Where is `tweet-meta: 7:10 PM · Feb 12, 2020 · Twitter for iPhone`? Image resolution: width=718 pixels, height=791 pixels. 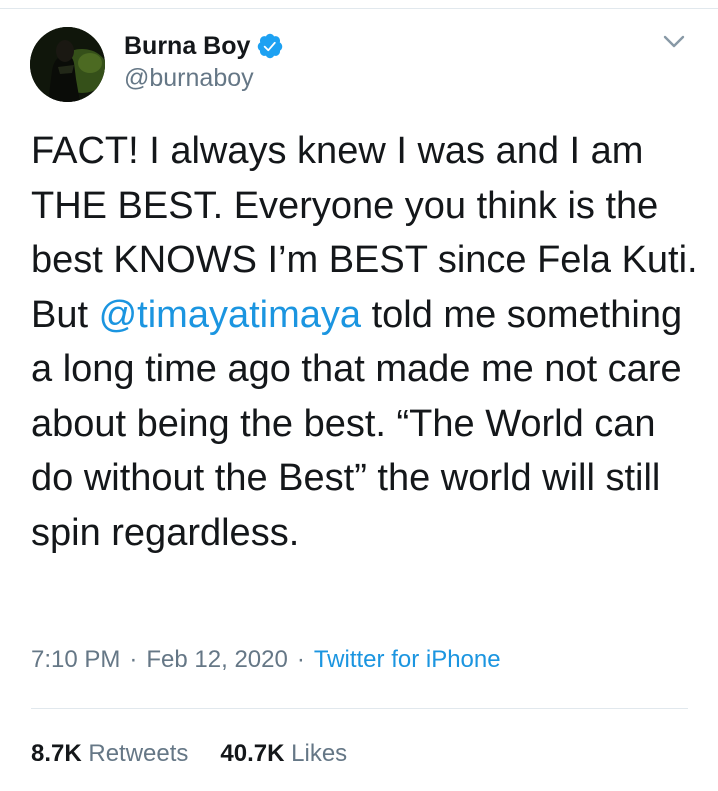
tweet-meta: 7:10 PM · Feb 12, 2020 · Twitter for iPhone is located at coordinates (266, 660).